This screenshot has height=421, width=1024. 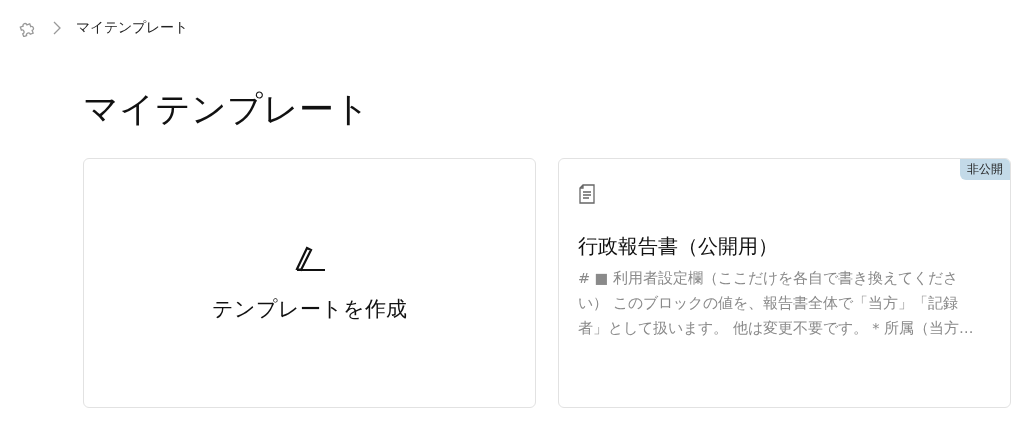 What do you see at coordinates (678, 246) in the screenshot?
I see `template-title: 行政報告書（公開用）` at bounding box center [678, 246].